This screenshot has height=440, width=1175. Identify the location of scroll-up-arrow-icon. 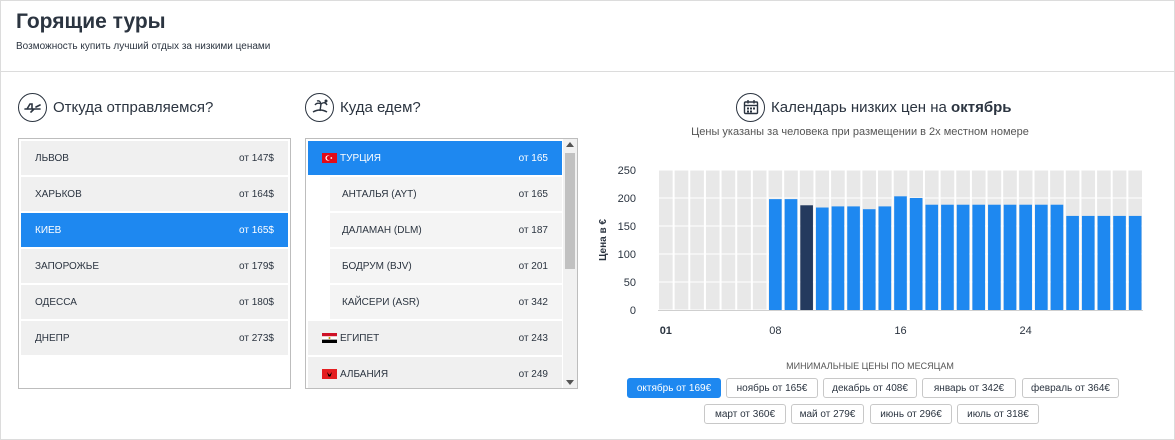
(570, 144).